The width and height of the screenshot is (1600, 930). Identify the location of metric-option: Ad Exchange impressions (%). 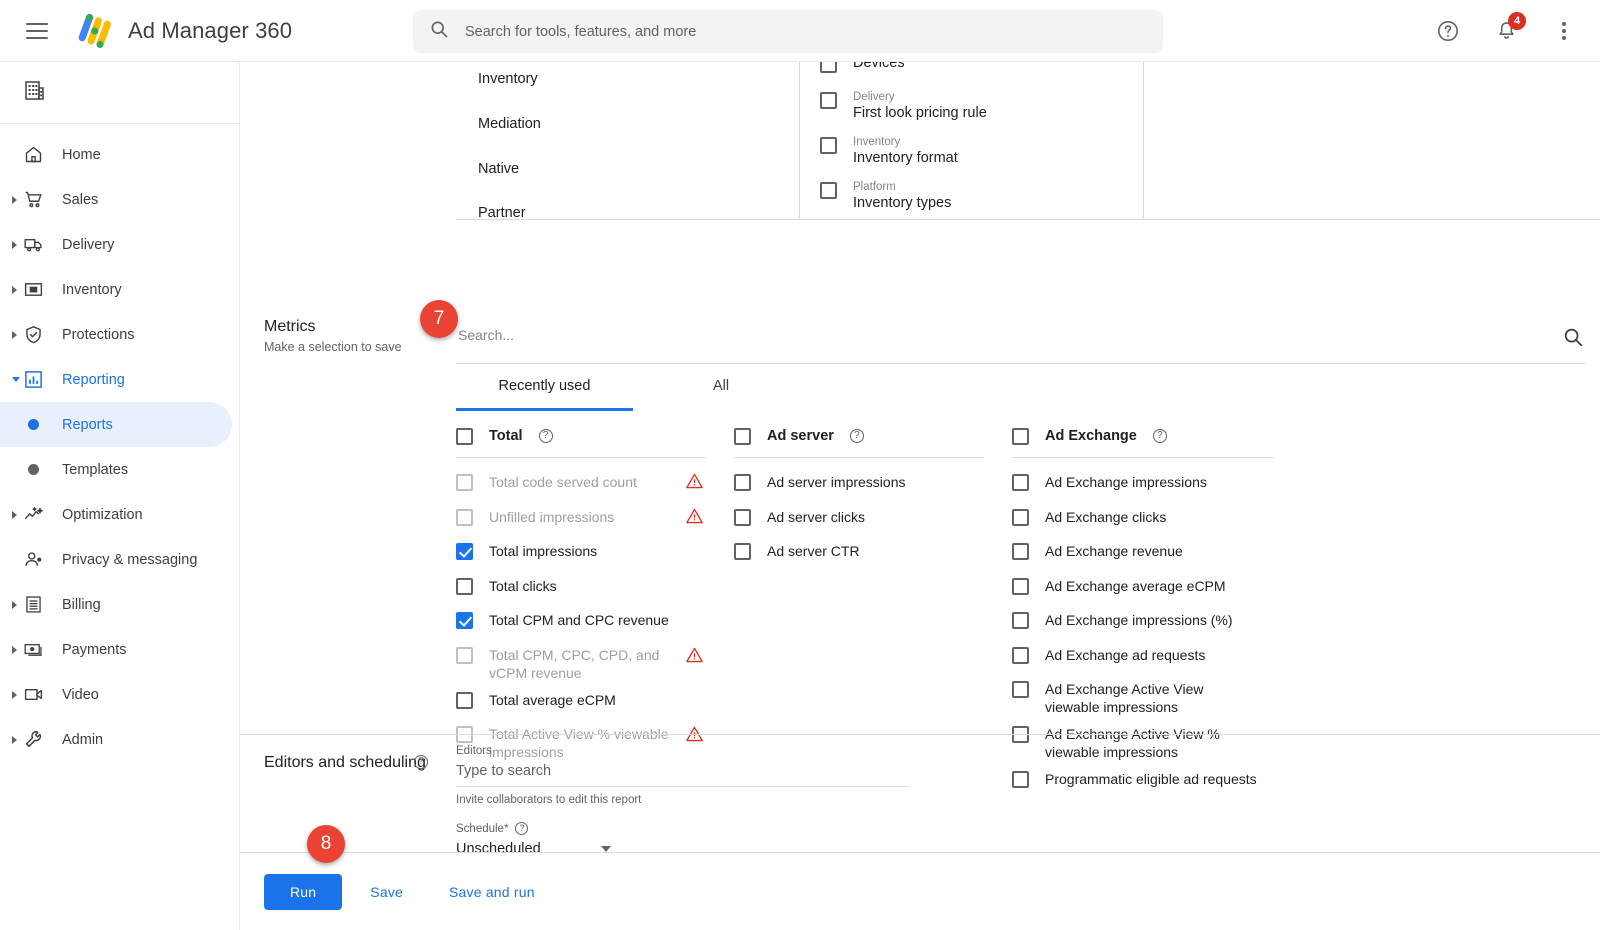
(1162, 623).